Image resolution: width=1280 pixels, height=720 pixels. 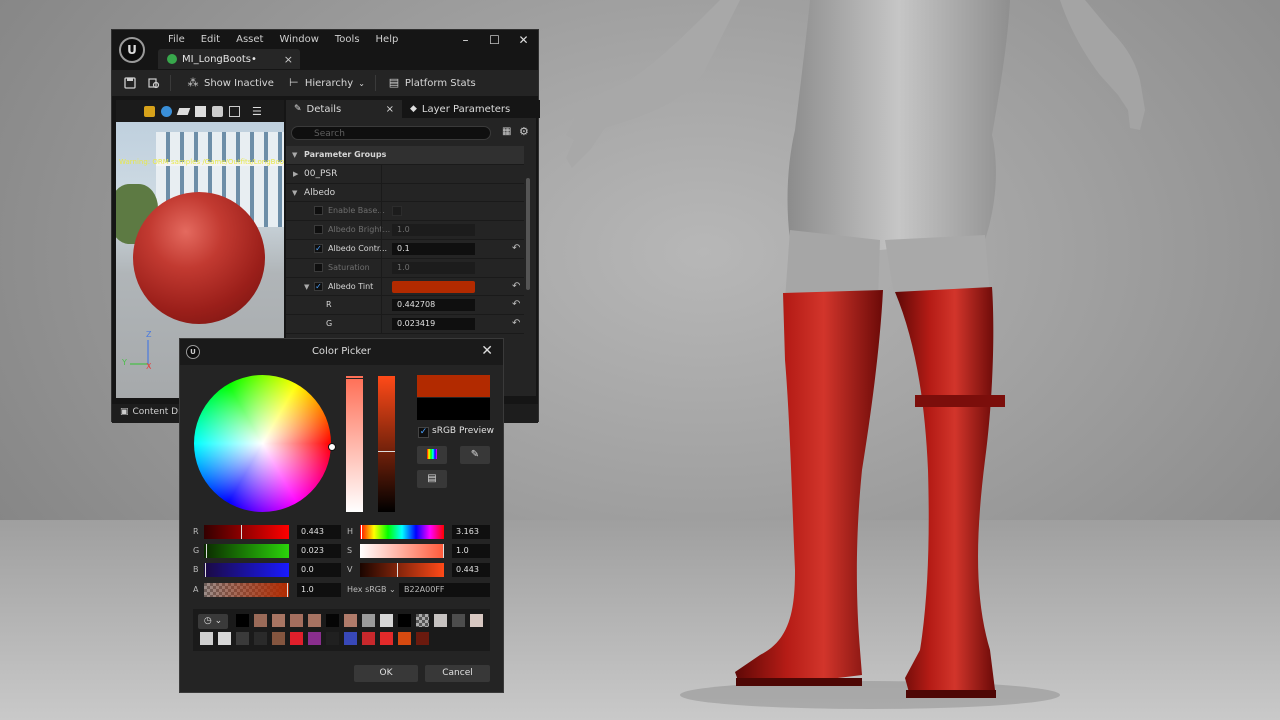 What do you see at coordinates (405, 155) in the screenshot?
I see `parameter-groups-header: ▼ Parameter Groups` at bounding box center [405, 155].